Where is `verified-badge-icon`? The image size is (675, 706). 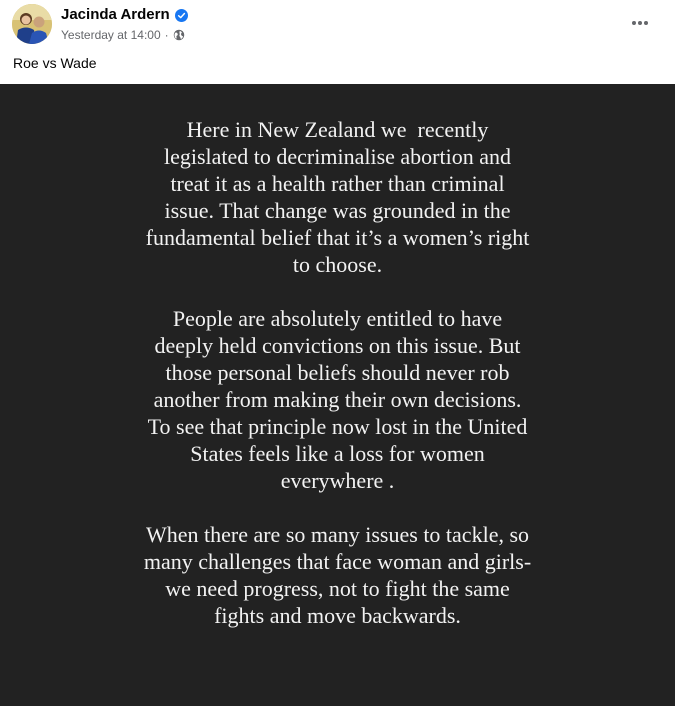 verified-badge-icon is located at coordinates (181, 15).